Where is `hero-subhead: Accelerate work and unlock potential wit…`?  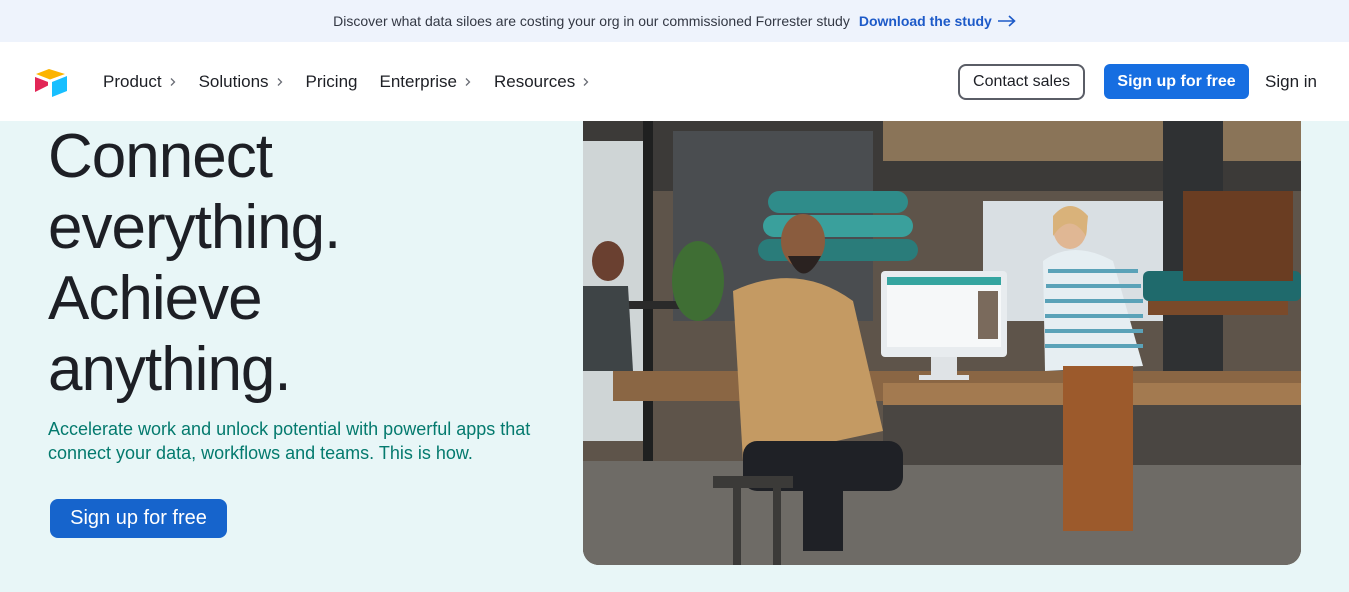
hero-subhead: Accelerate work and unlock potential wit… is located at coordinates (289, 441).